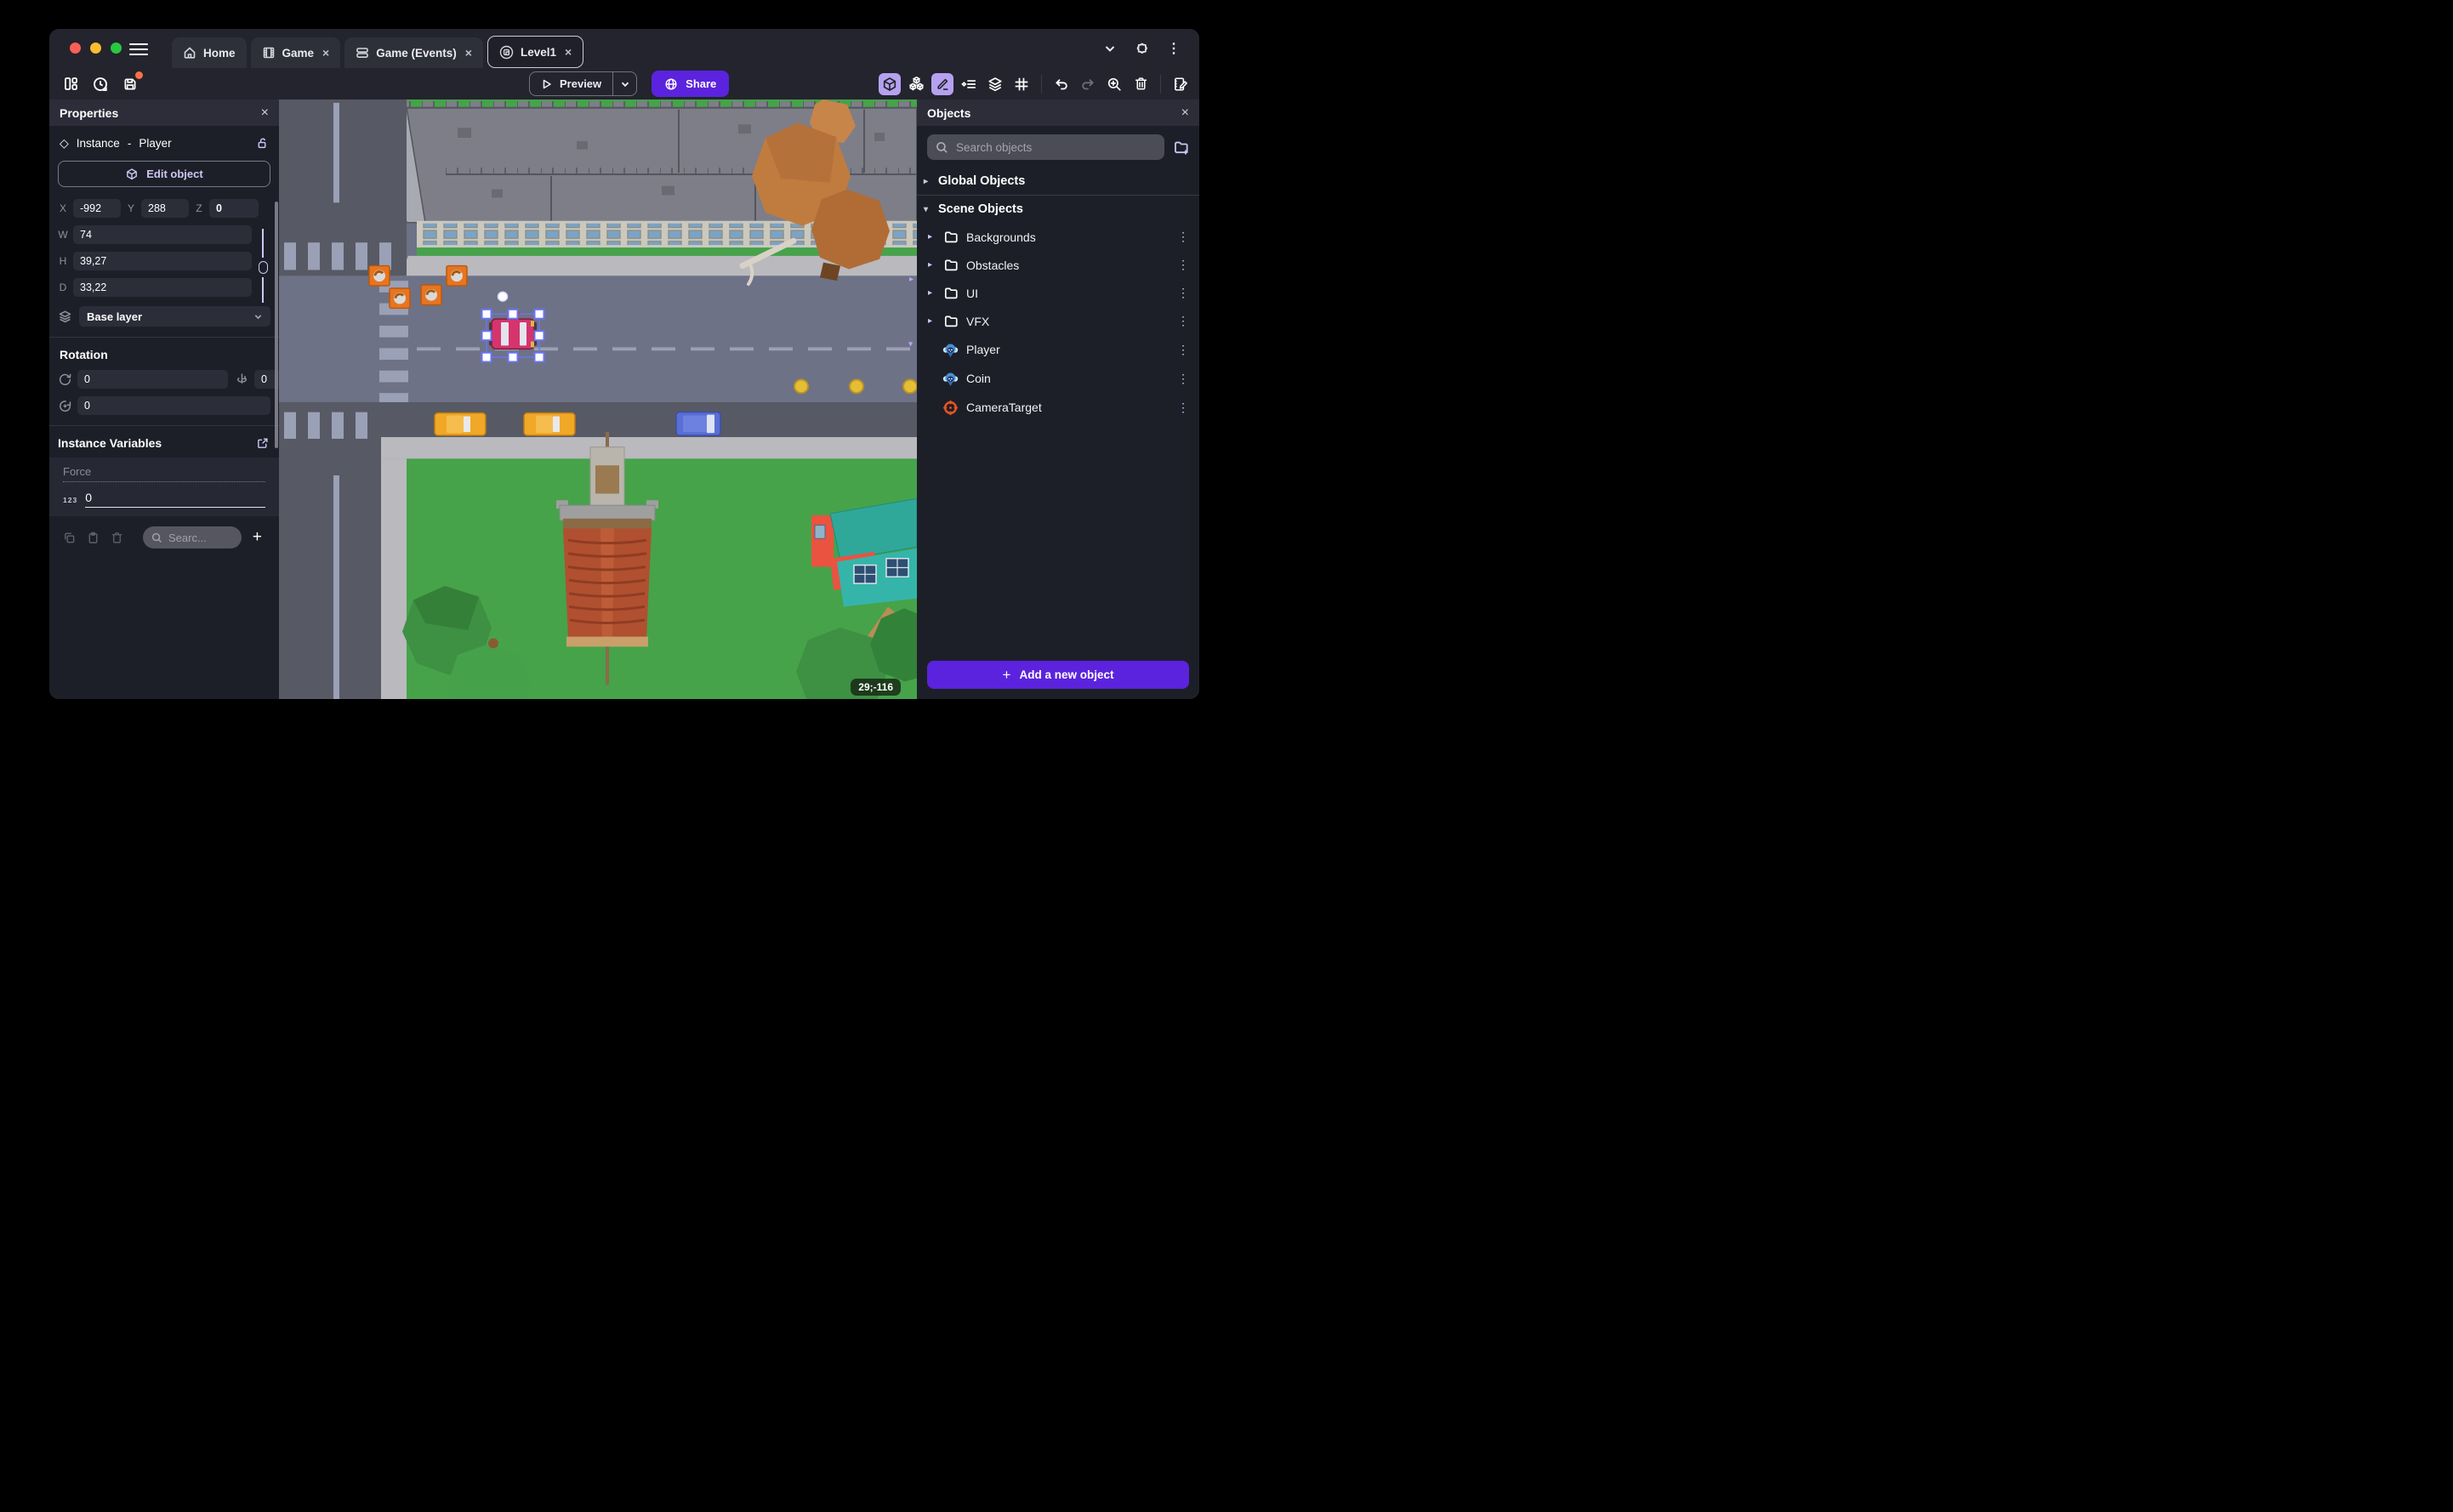  What do you see at coordinates (969, 84) in the screenshot?
I see `instances-list-icon` at bounding box center [969, 84].